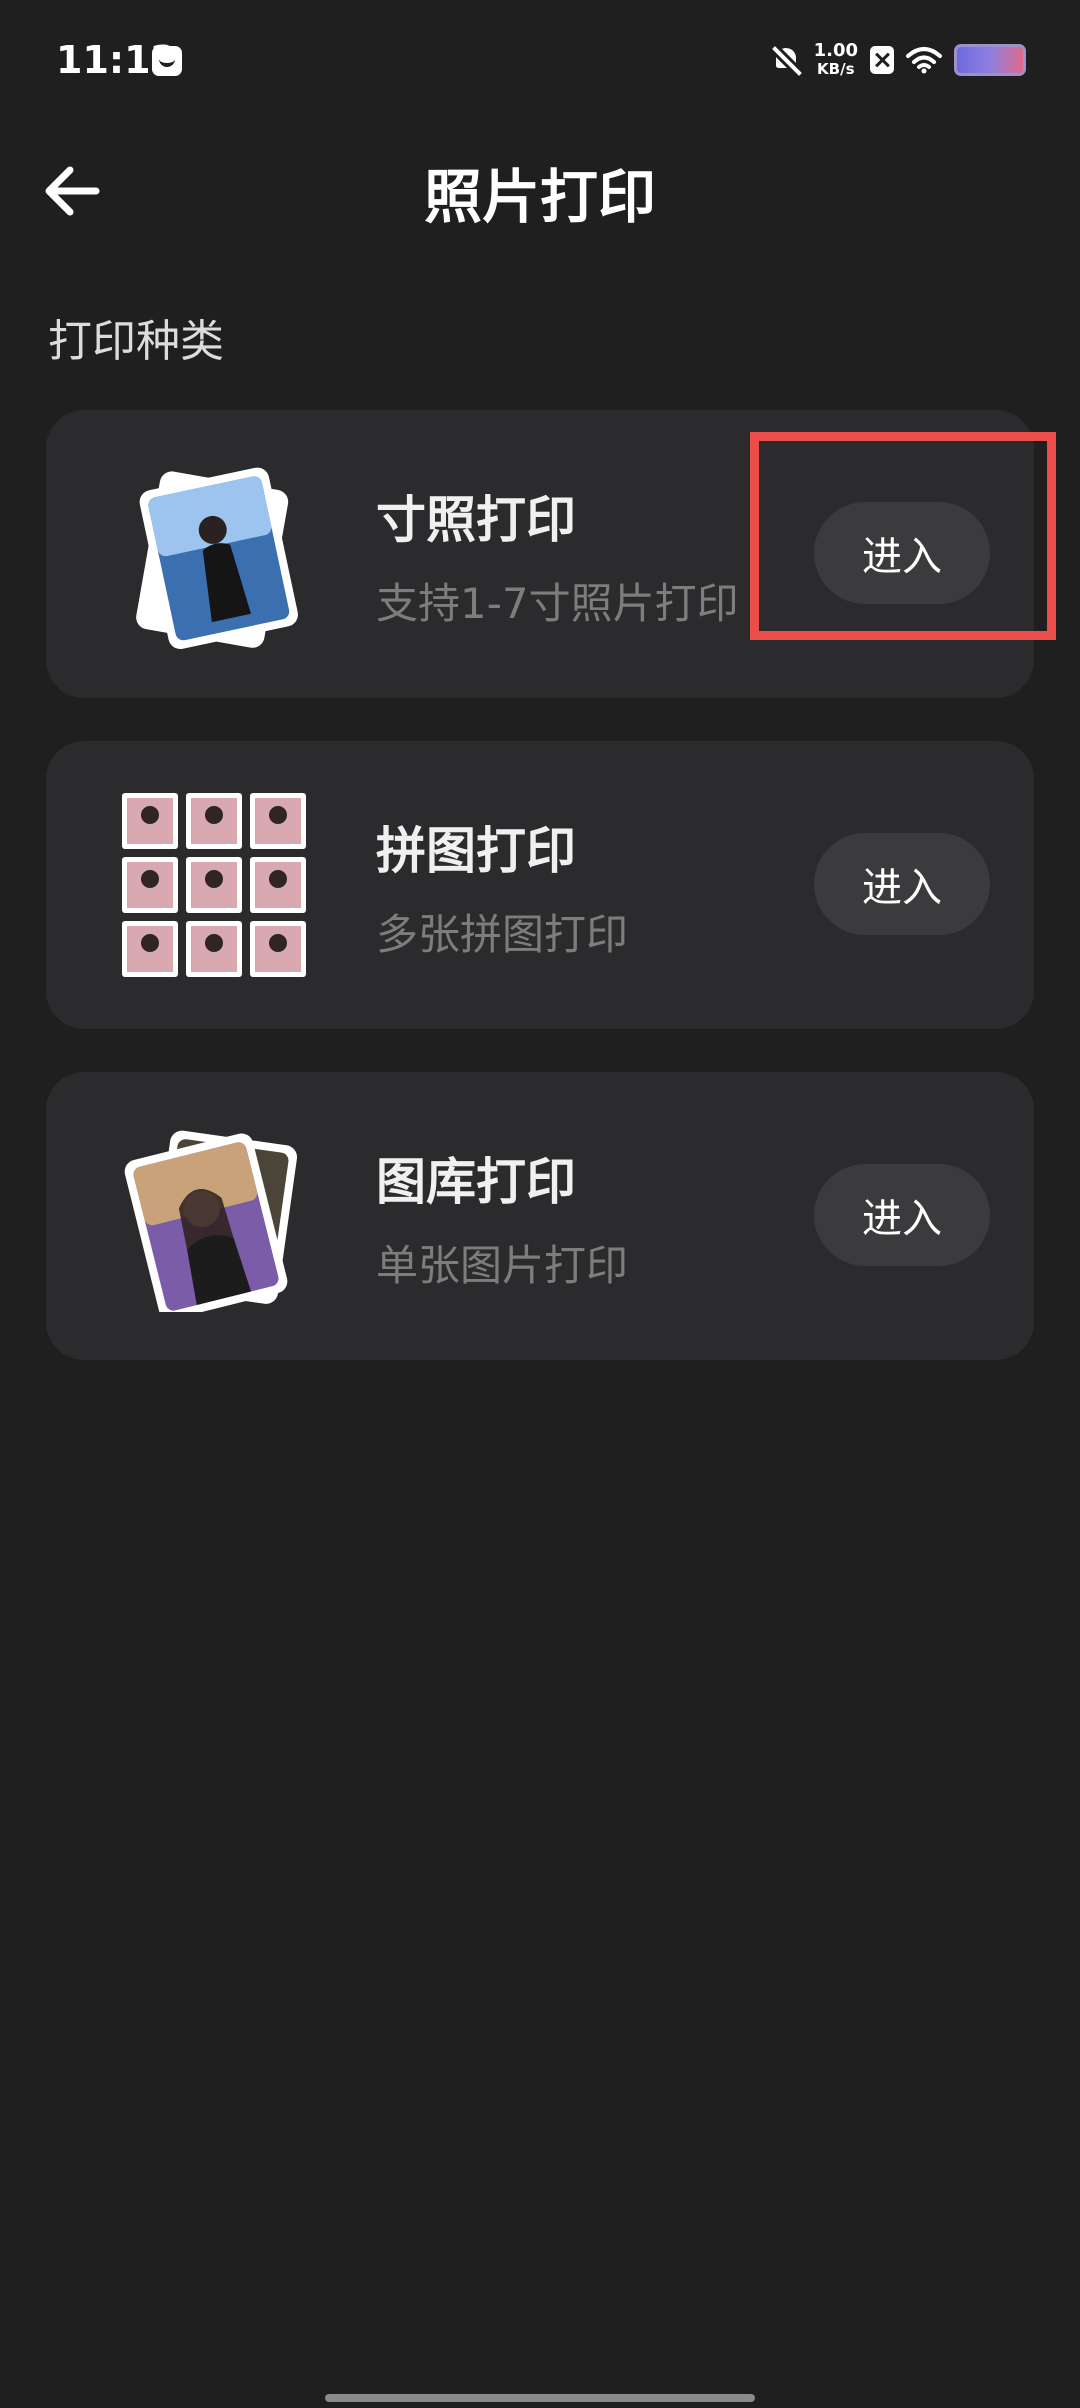 The image size is (1080, 2408). Describe the element at coordinates (476, 851) in the screenshot. I see `card-title: 拼图打印` at that location.